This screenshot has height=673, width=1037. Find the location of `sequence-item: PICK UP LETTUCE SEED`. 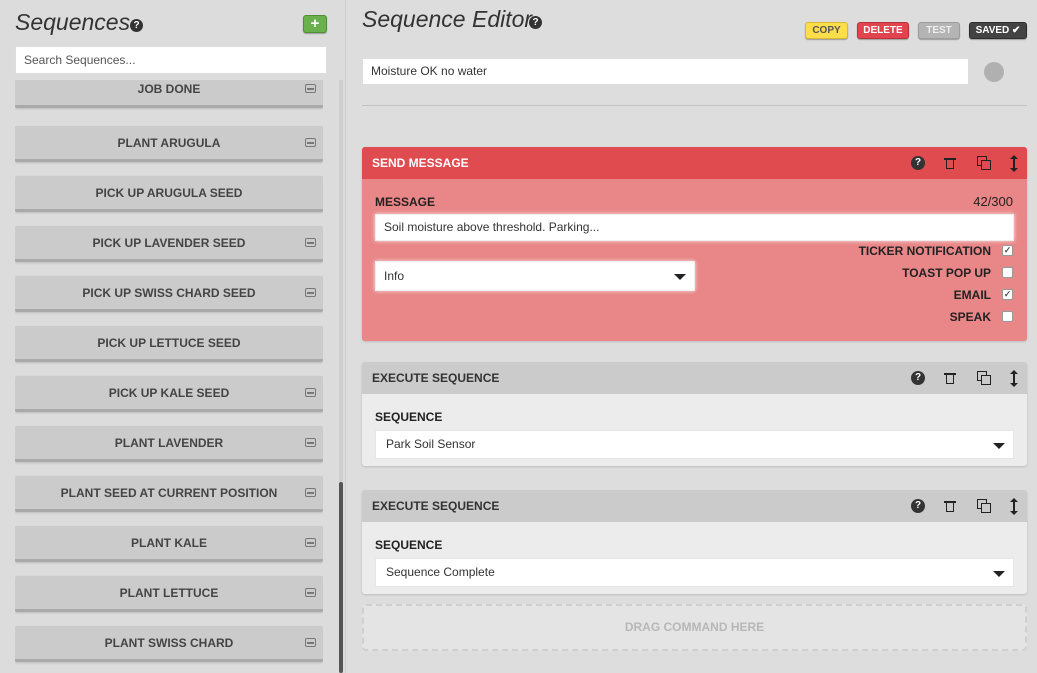

sequence-item: PICK UP LETTUCE SEED is located at coordinates (169, 344).